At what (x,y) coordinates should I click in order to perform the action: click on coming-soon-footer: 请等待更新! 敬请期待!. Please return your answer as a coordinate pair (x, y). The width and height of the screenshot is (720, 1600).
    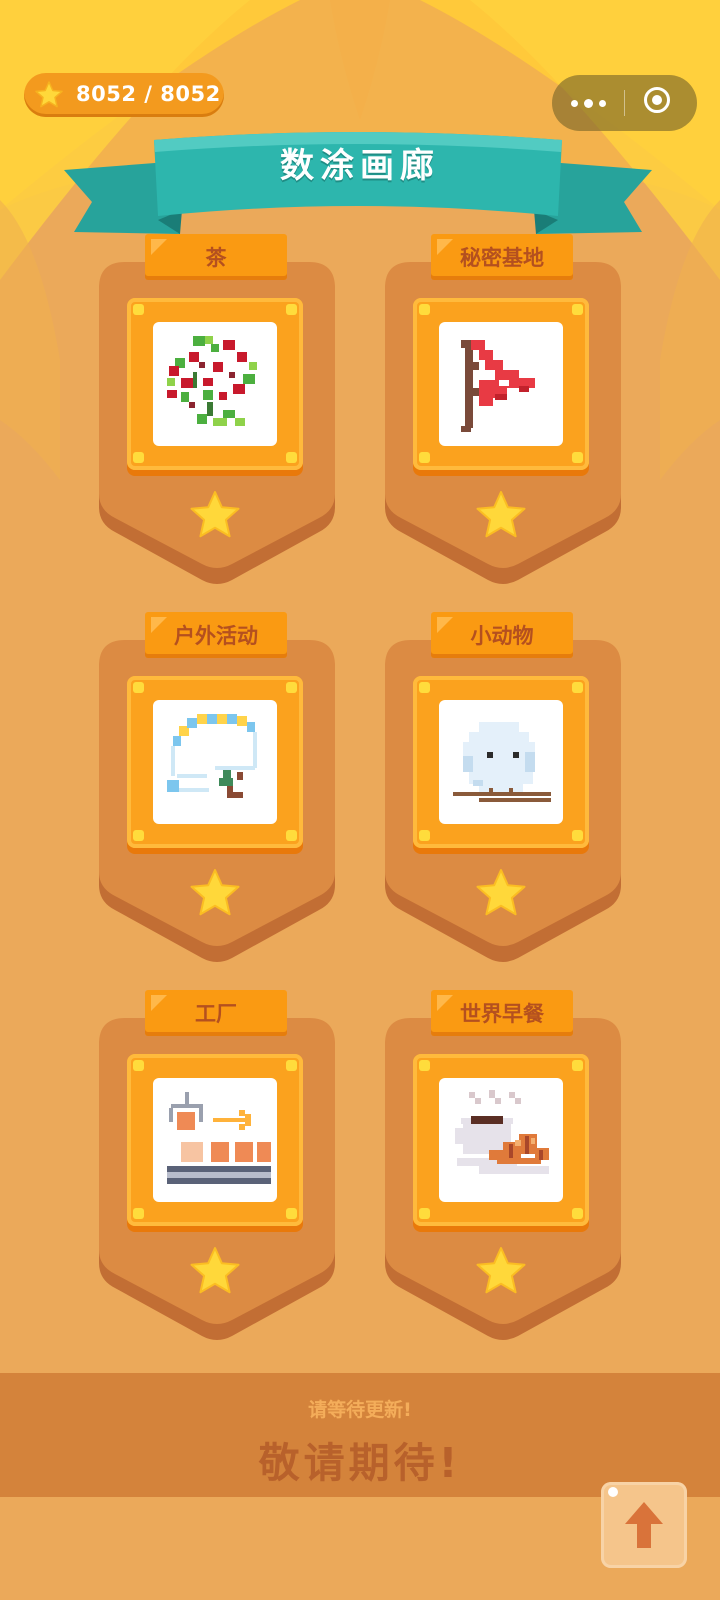
    Looking at the image, I should click on (360, 1435).